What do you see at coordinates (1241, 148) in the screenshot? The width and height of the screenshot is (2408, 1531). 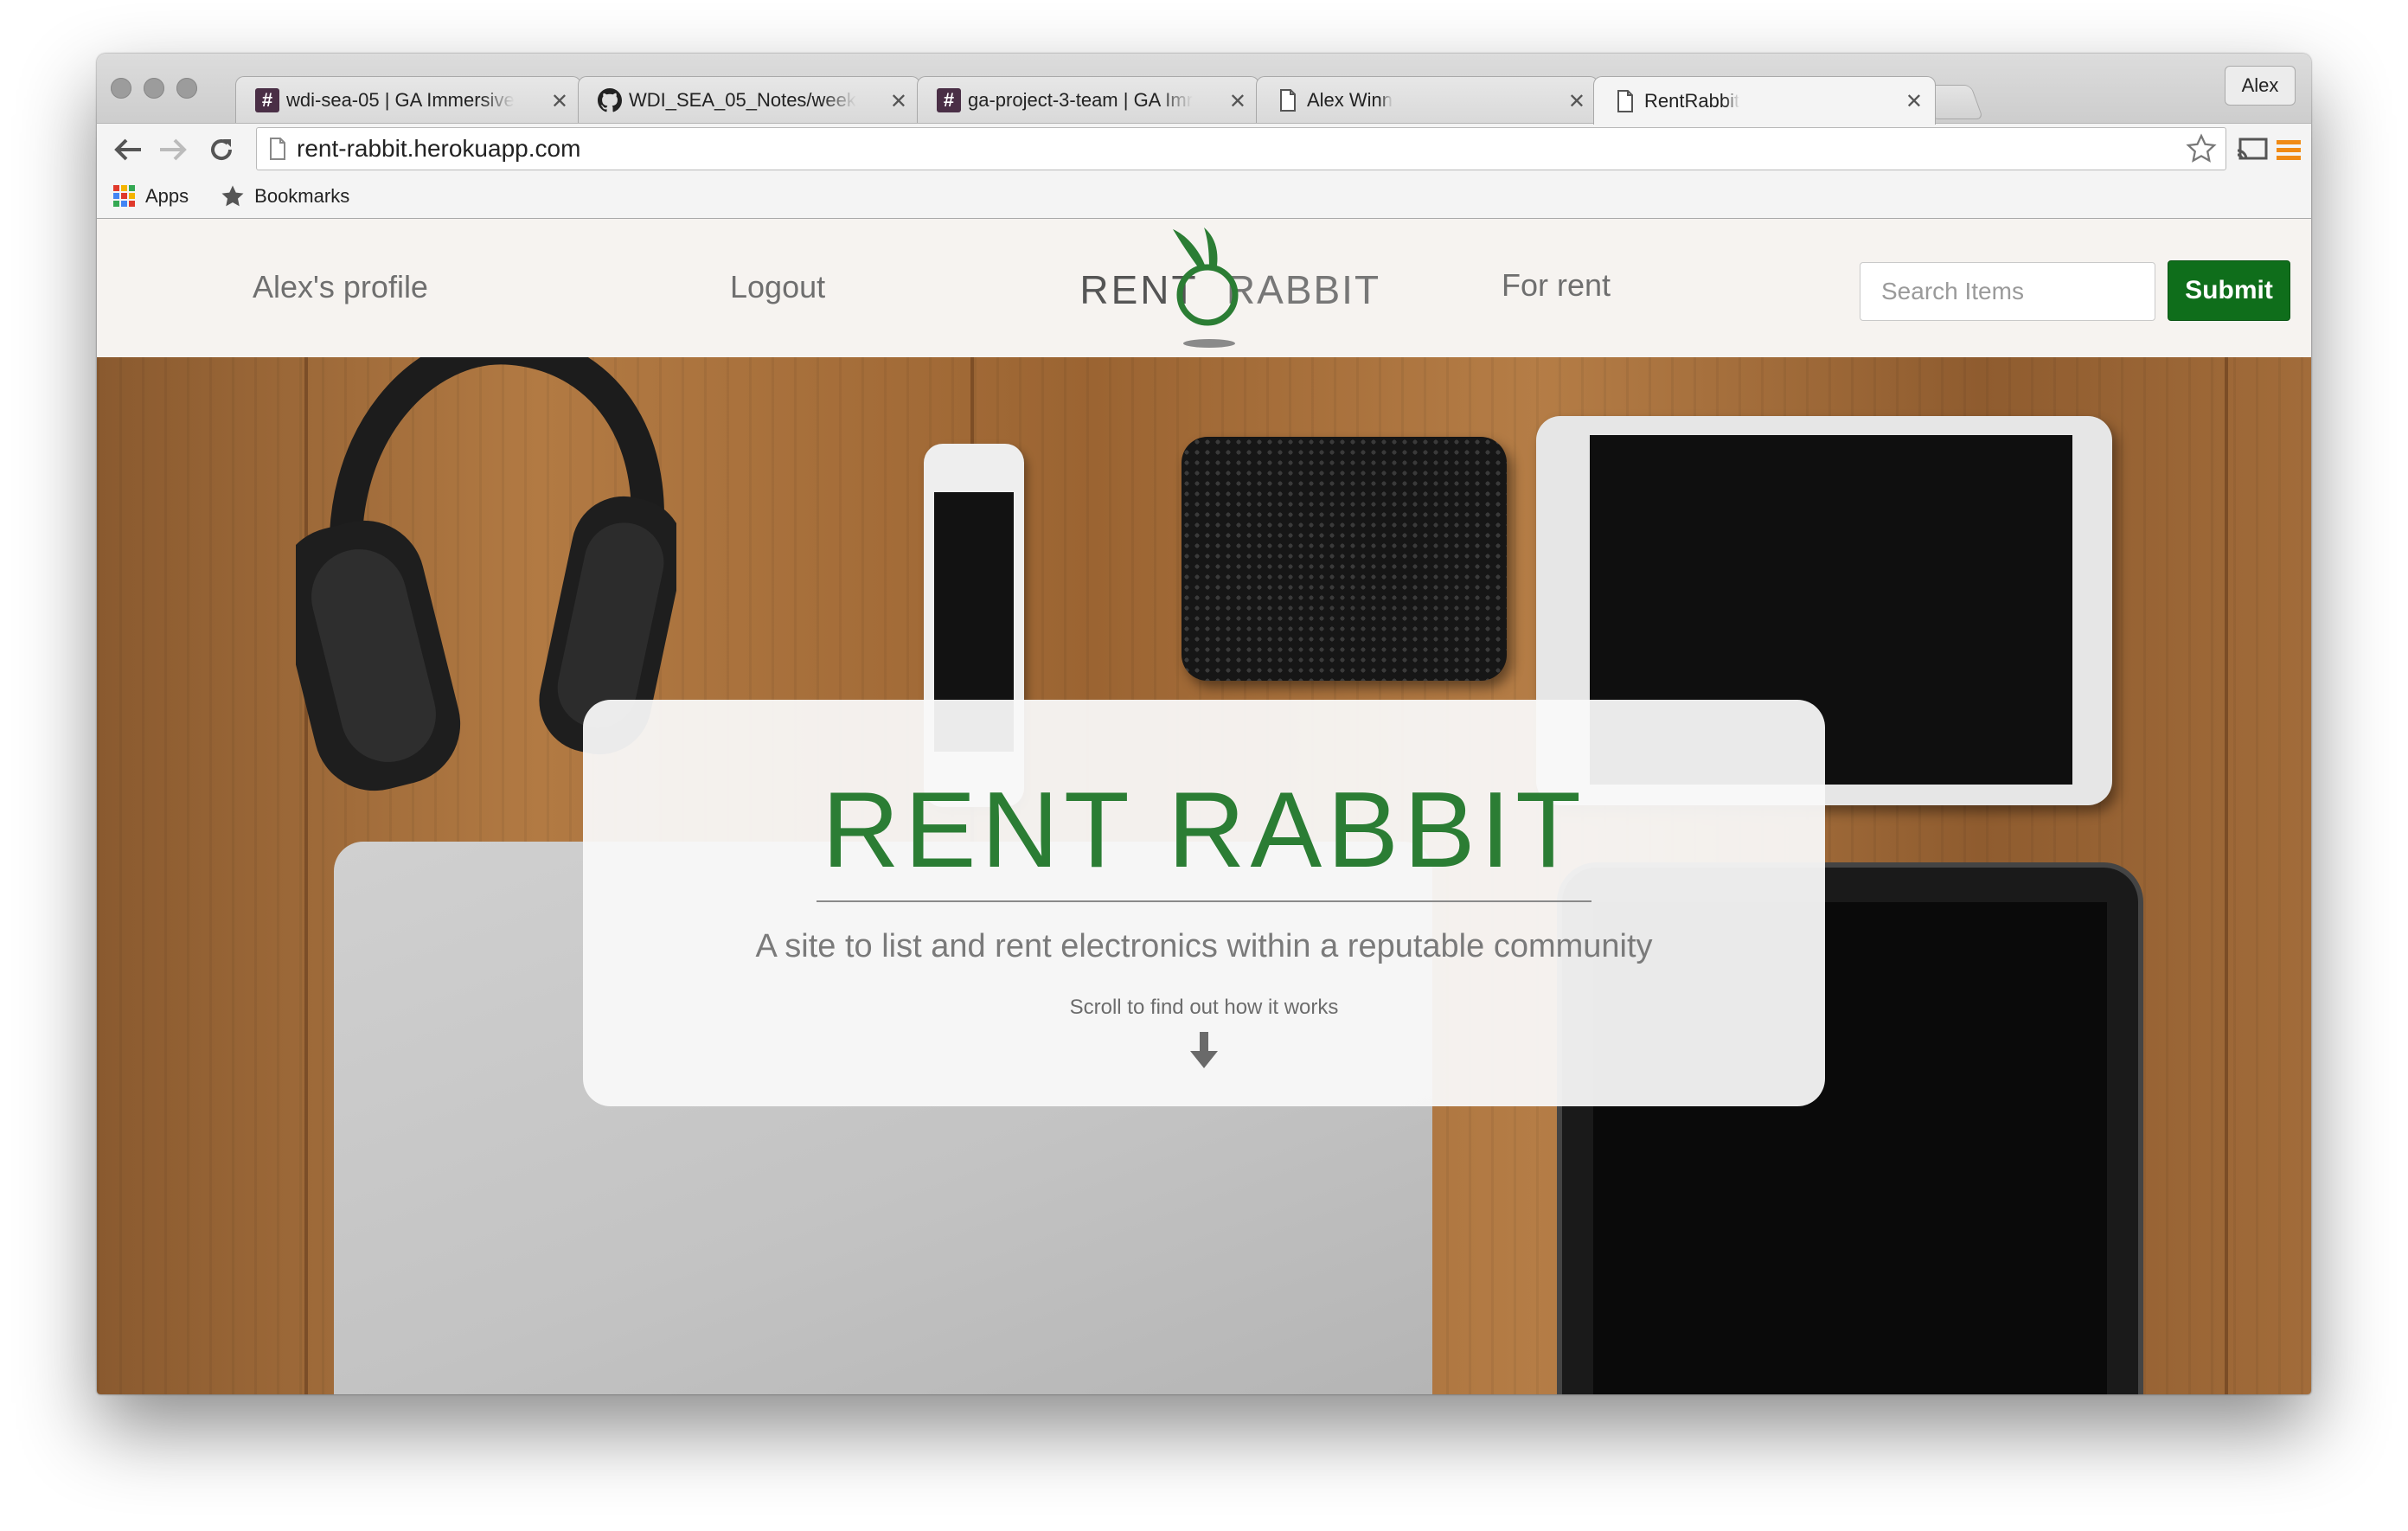 I see `address-bar: rent-rabbit.herokuapp.com` at bounding box center [1241, 148].